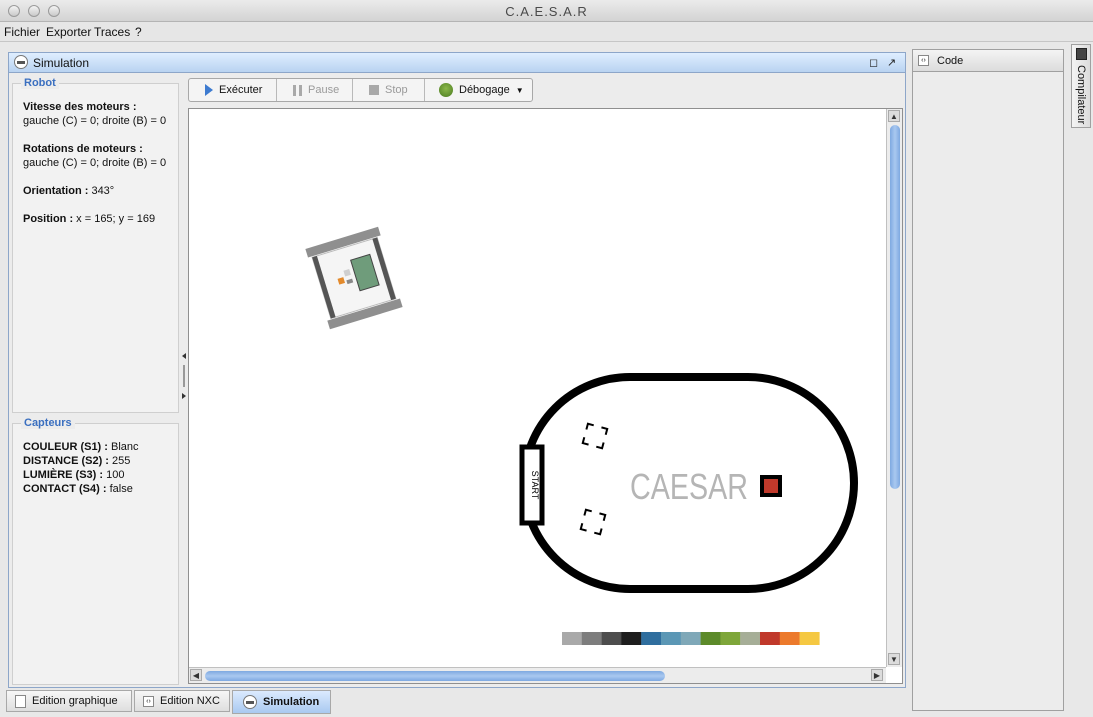 Image resolution: width=1093 pixels, height=717 pixels. I want to click on maximize-icon: ◻, so click(873, 62).